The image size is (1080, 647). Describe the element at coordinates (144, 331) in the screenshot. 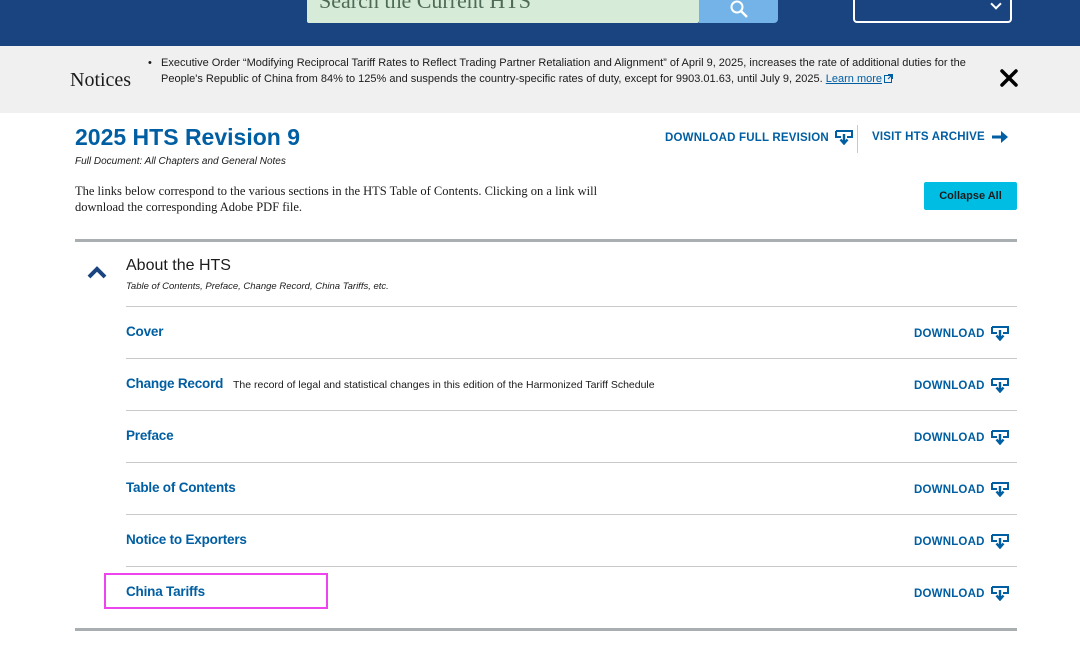

I see `section-link-cover: Cover` at that location.